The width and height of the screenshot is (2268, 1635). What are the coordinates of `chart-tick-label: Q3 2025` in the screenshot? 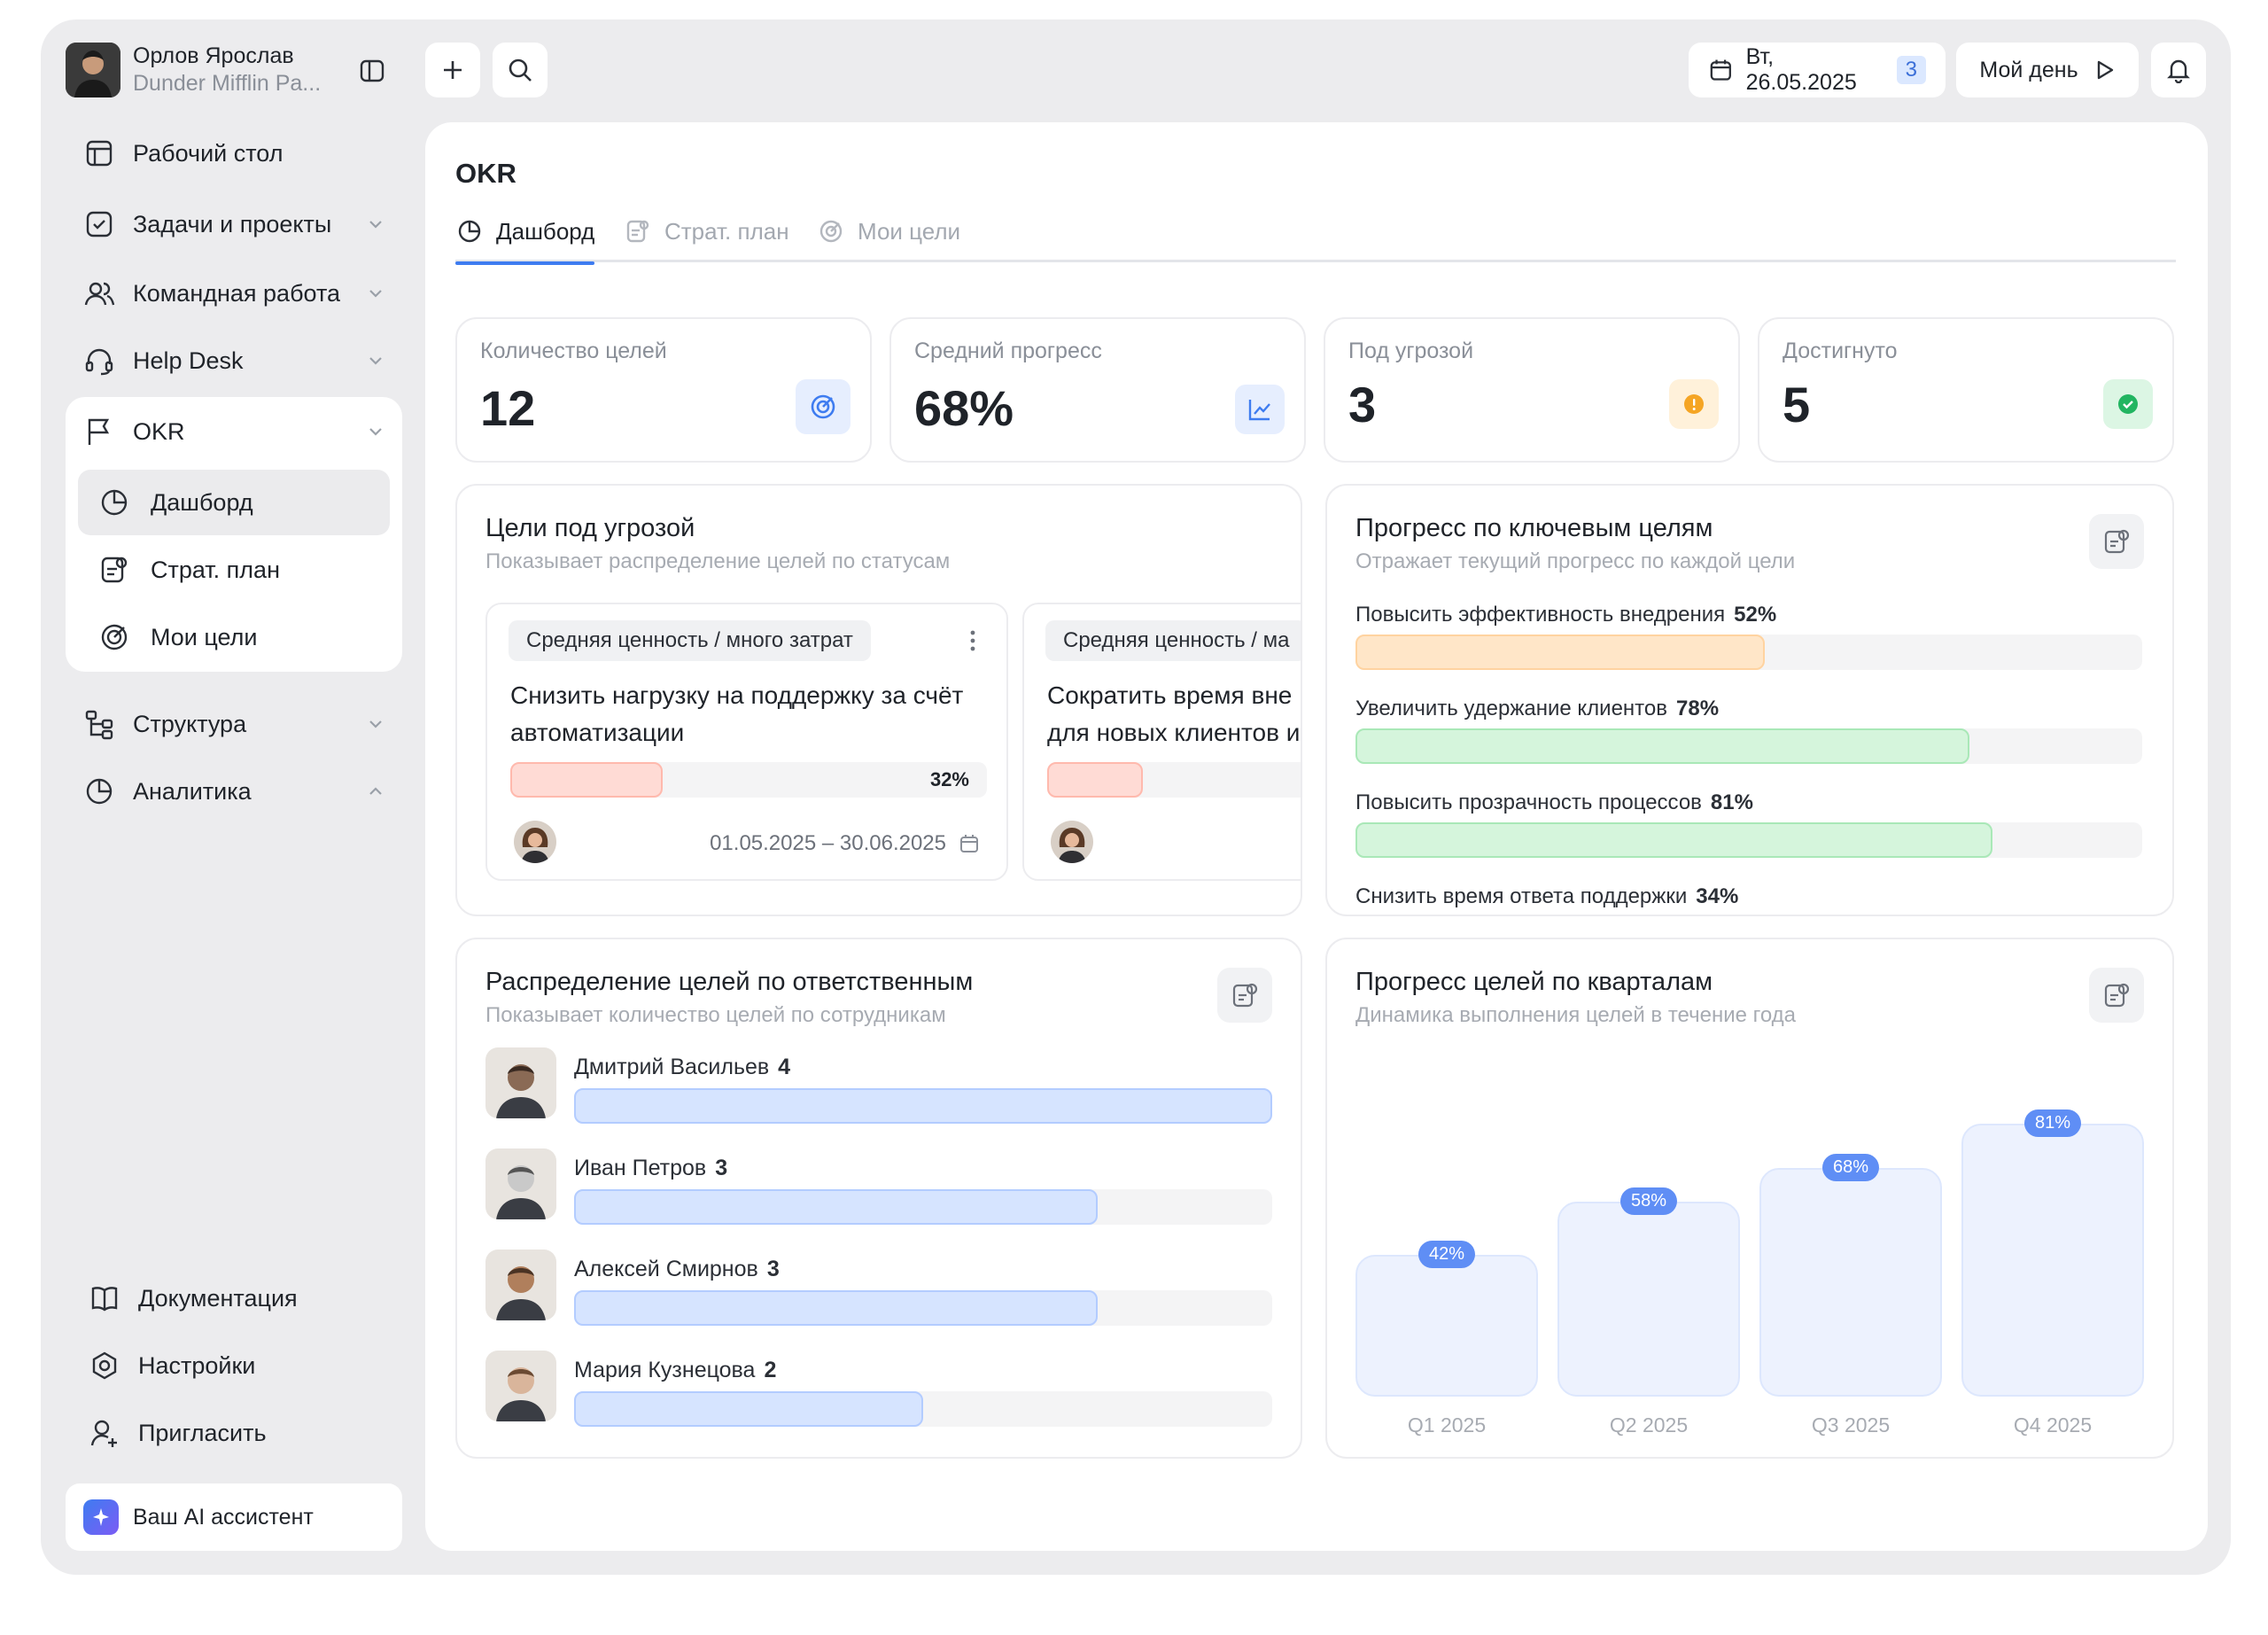 It's located at (1851, 1424).